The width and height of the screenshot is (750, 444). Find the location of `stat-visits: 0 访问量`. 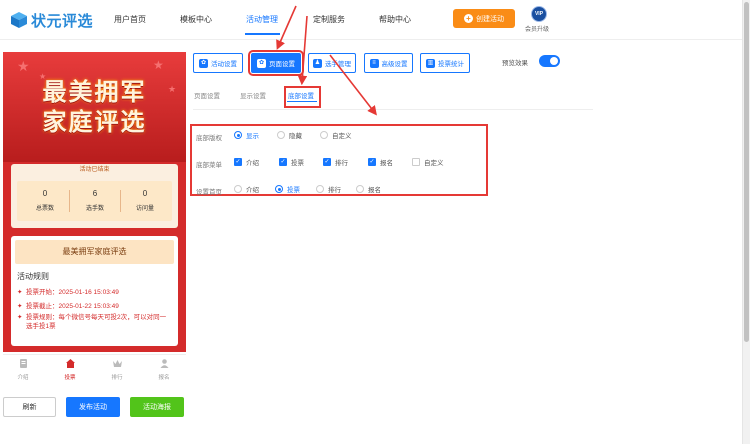

stat-visits: 0 访问量 is located at coordinates (144, 200).